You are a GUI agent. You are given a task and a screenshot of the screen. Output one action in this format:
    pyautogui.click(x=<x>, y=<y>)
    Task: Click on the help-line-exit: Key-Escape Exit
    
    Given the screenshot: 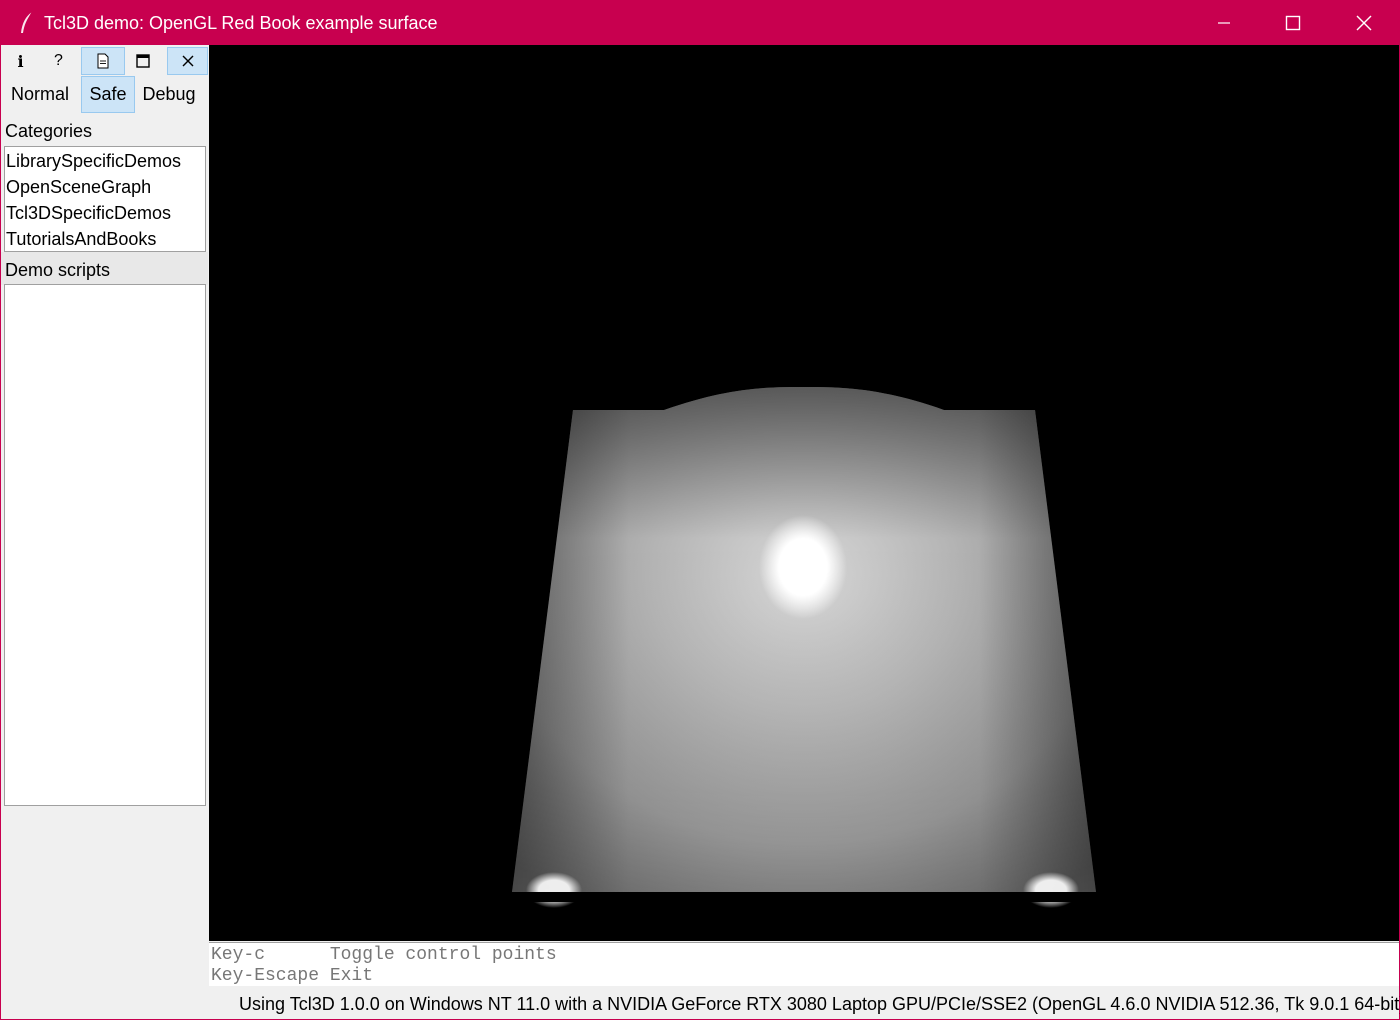 What is the action you would take?
    pyautogui.click(x=292, y=976)
    